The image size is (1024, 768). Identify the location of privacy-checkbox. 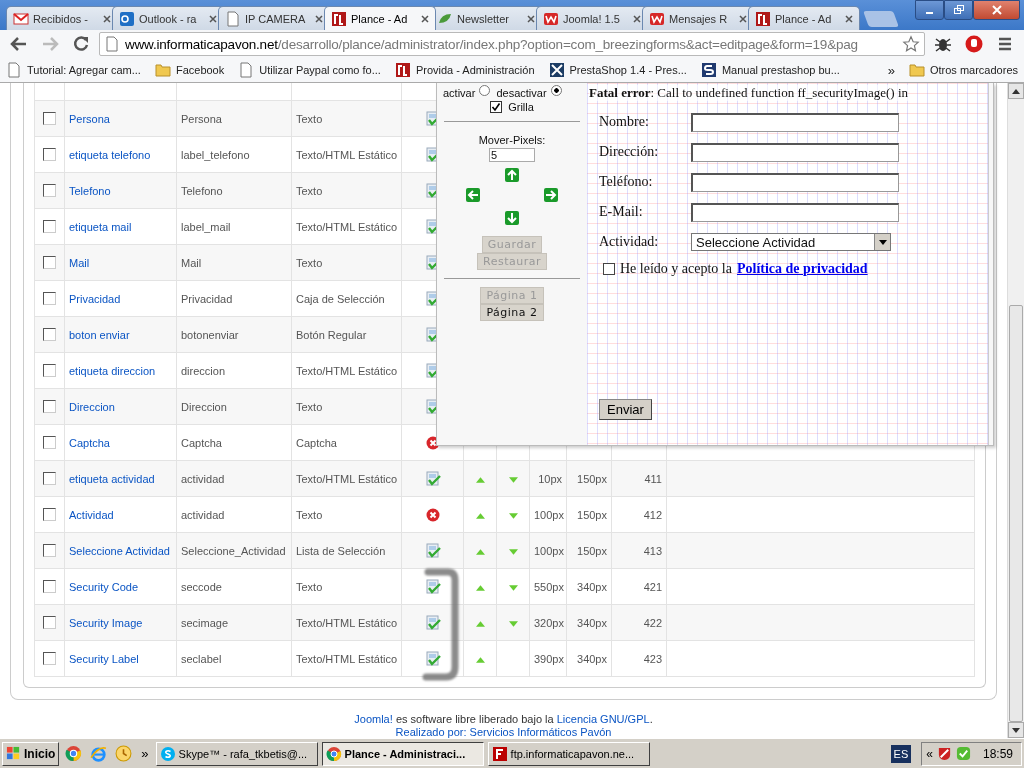
(609, 269).